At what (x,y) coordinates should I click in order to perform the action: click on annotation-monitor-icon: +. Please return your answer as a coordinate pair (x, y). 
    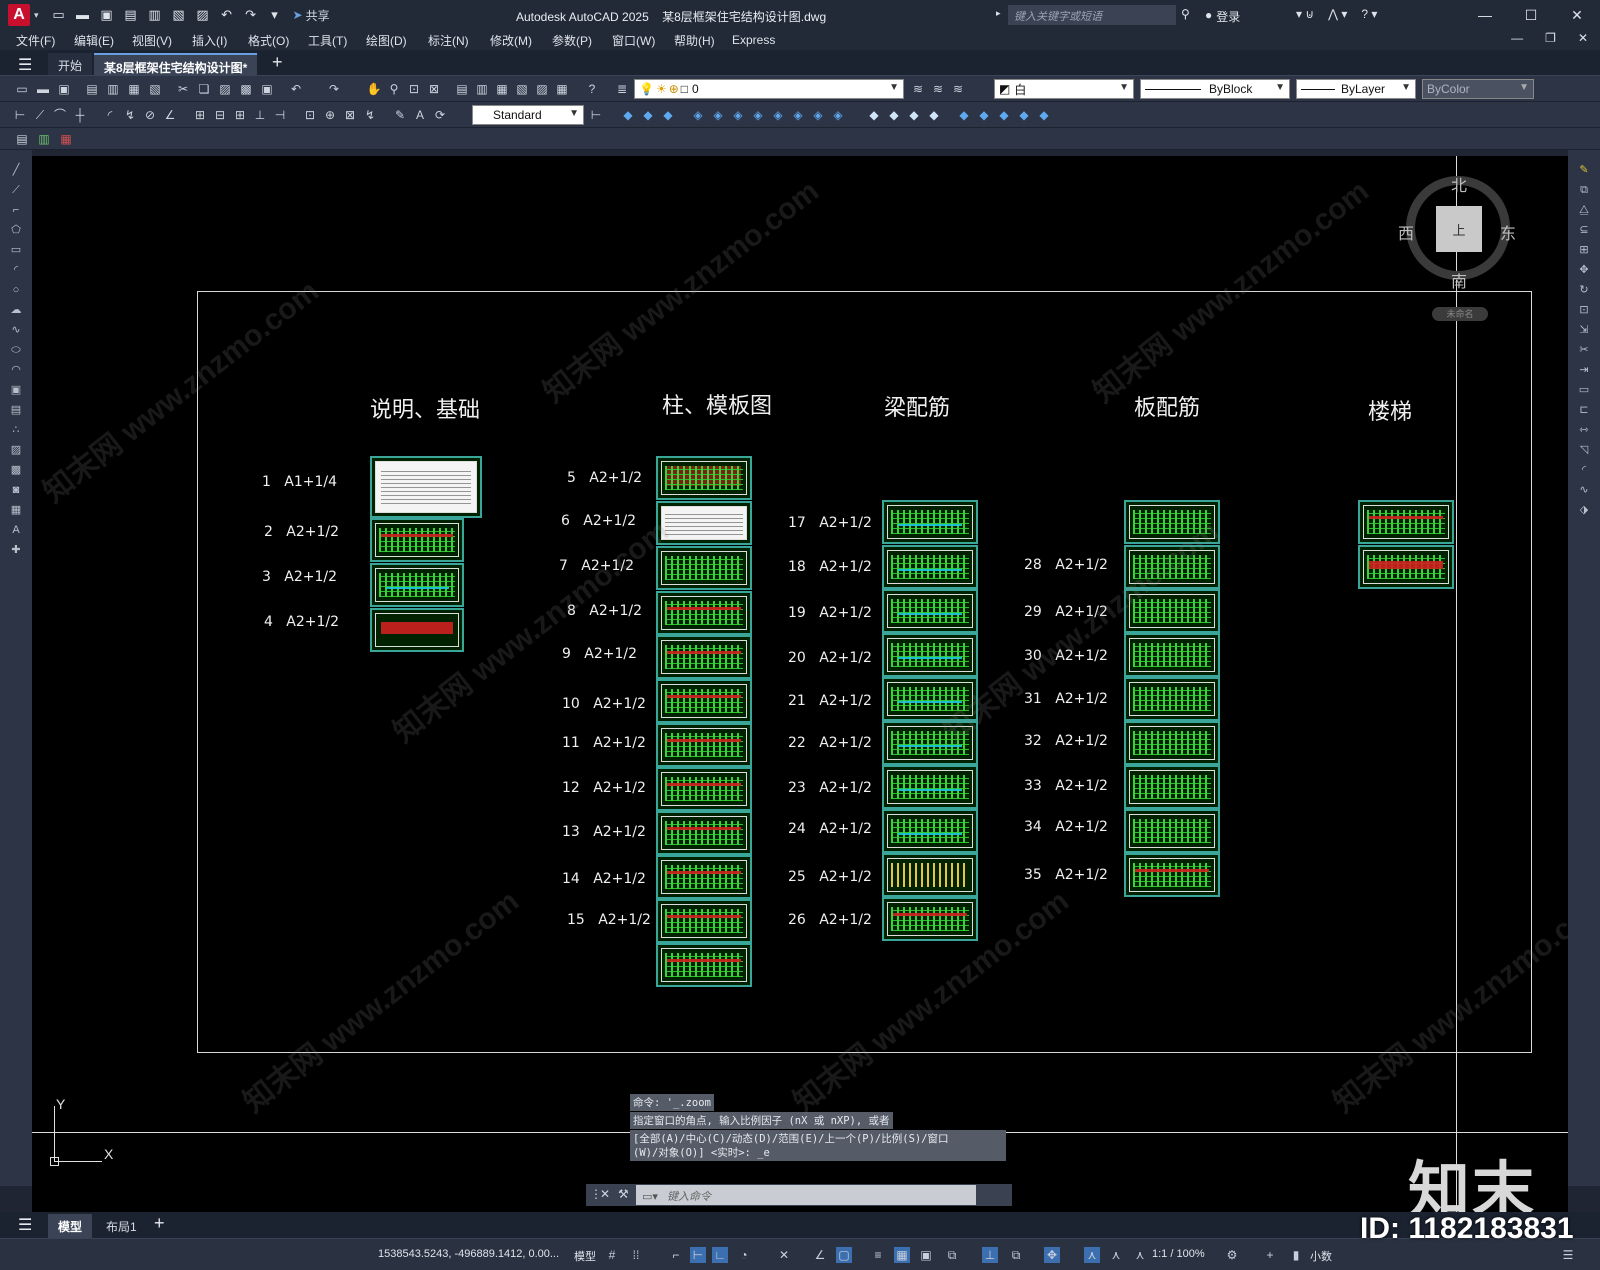
    Looking at the image, I should click on (1270, 1255).